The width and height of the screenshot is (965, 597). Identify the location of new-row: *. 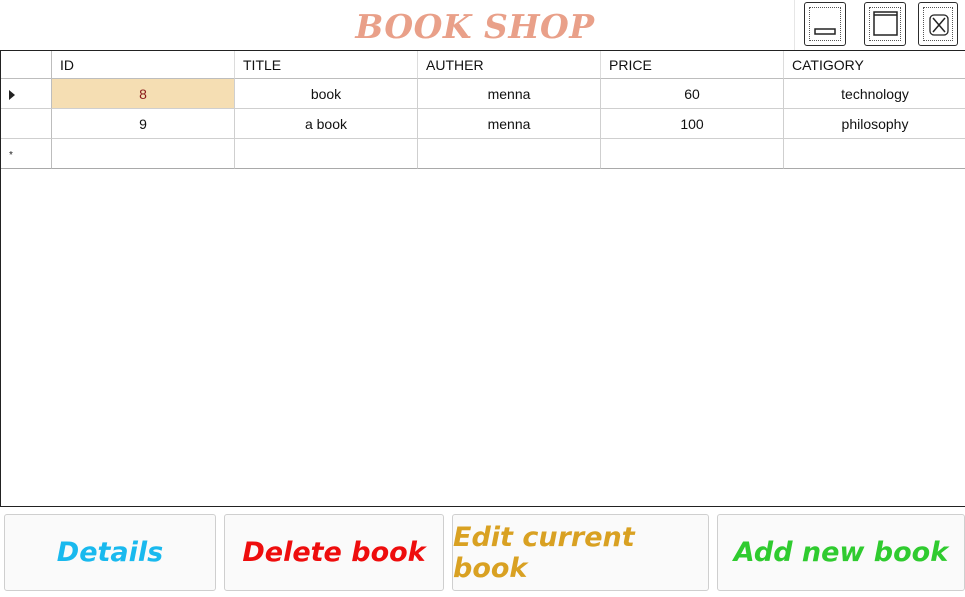
(483, 154).